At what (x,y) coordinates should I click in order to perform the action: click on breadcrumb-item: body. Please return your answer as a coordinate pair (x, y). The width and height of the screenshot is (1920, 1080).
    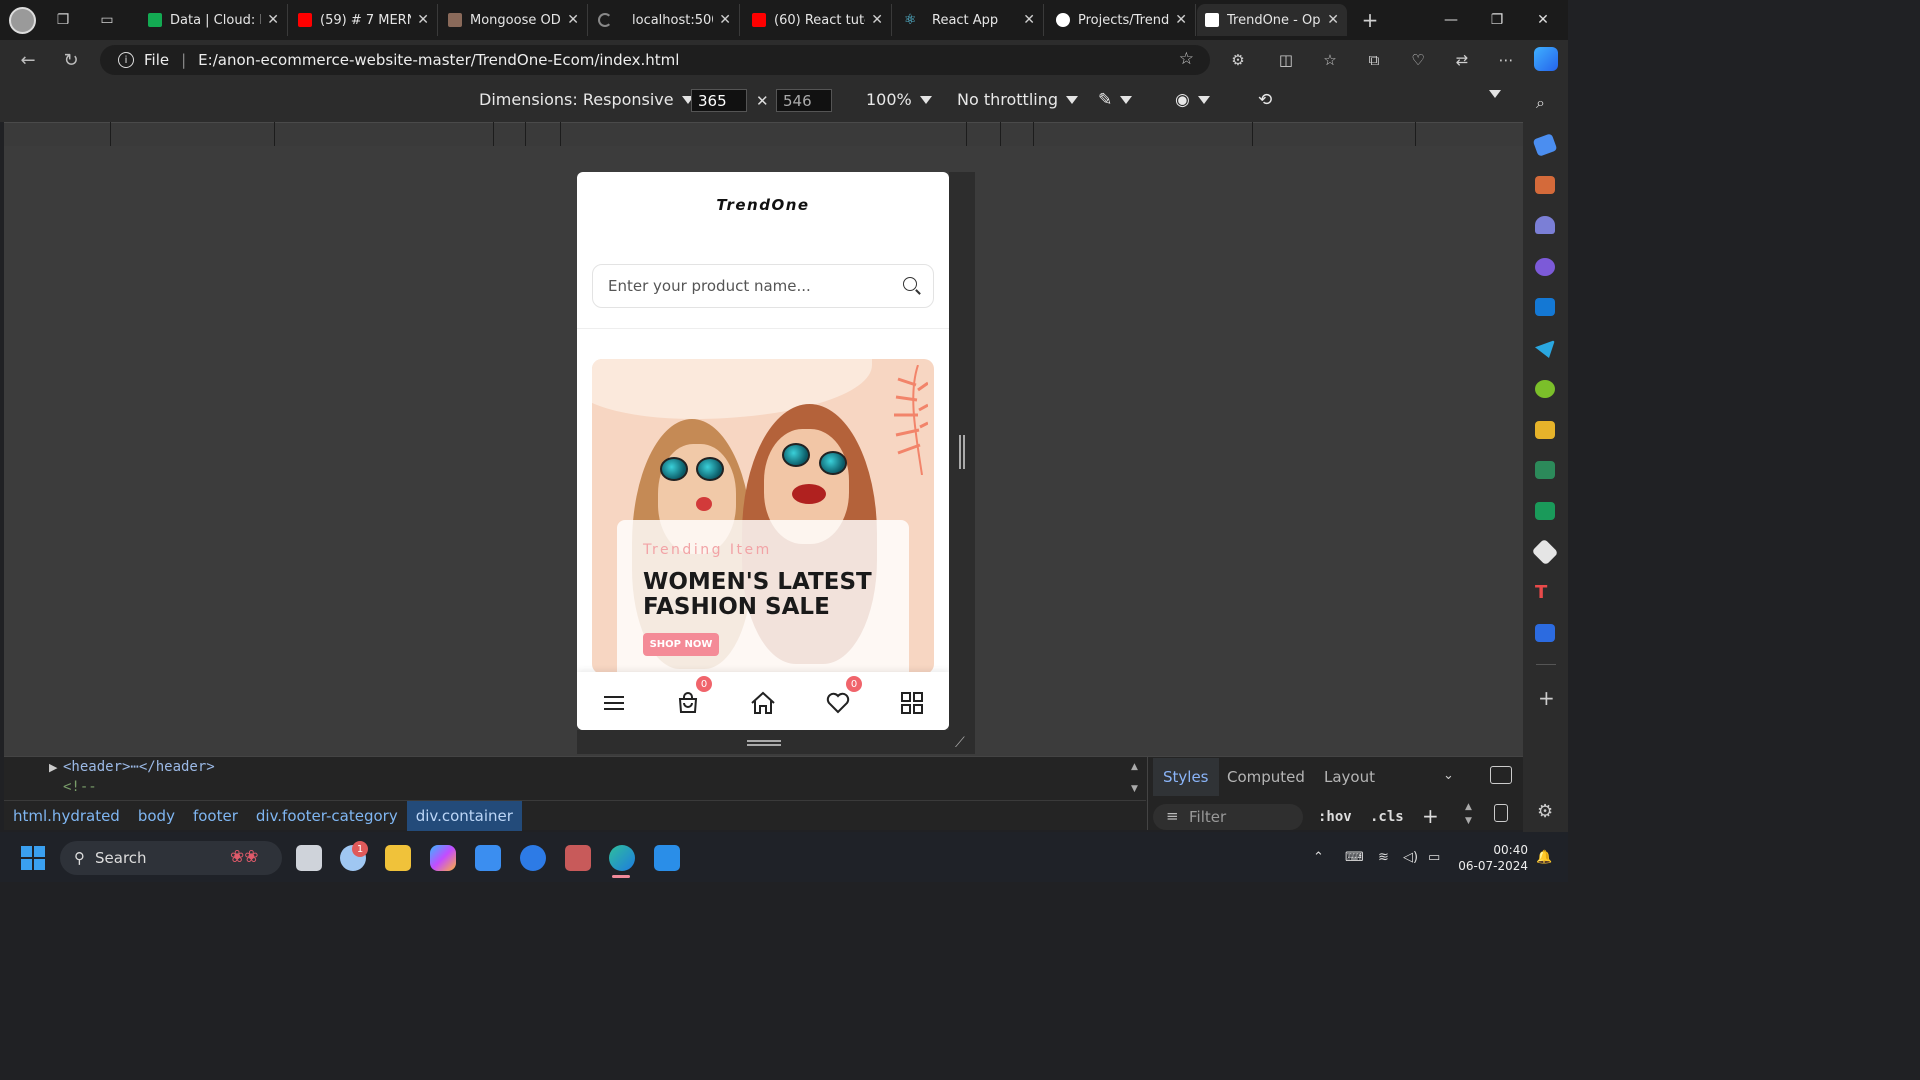
    Looking at the image, I should click on (156, 816).